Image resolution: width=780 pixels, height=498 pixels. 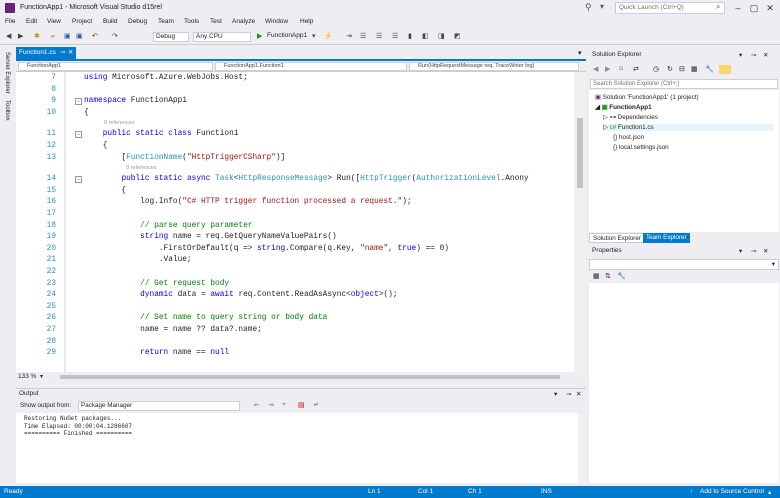 I want to click on code-line: 17, so click(x=295, y=214).